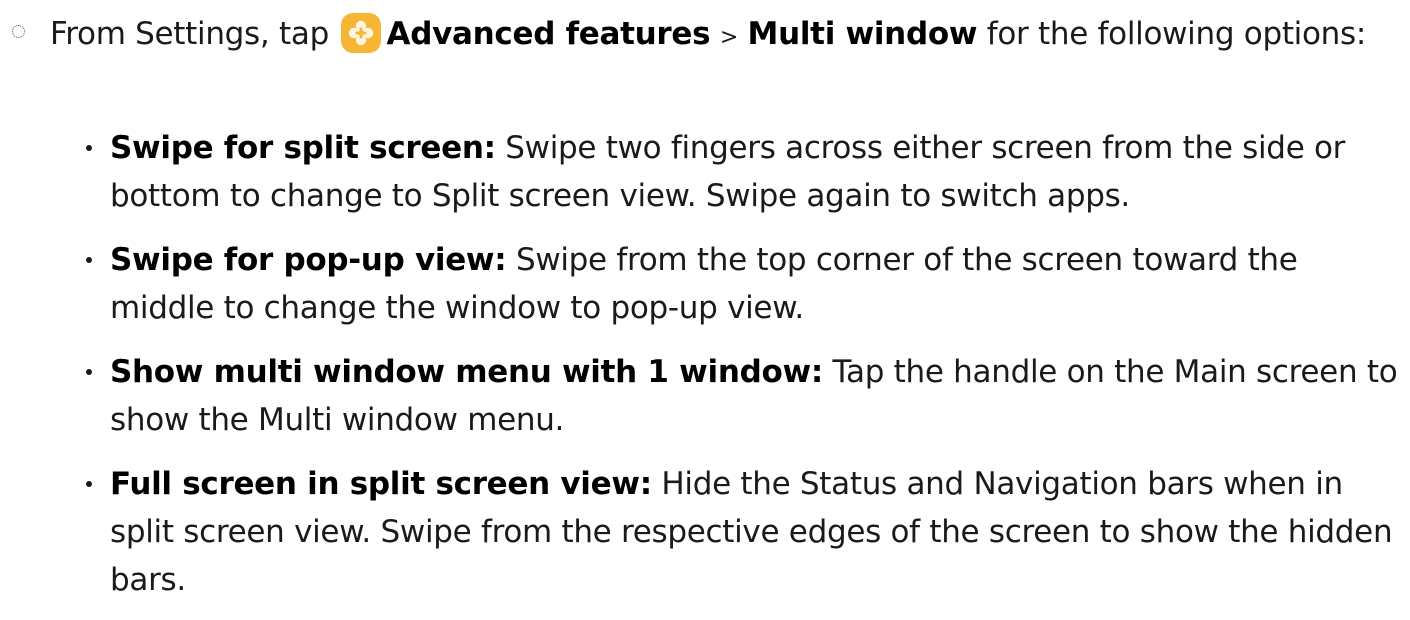 Image resolution: width=1410 pixels, height=620 pixels. I want to click on step-prefix: From Settings, tap, so click(189, 34).